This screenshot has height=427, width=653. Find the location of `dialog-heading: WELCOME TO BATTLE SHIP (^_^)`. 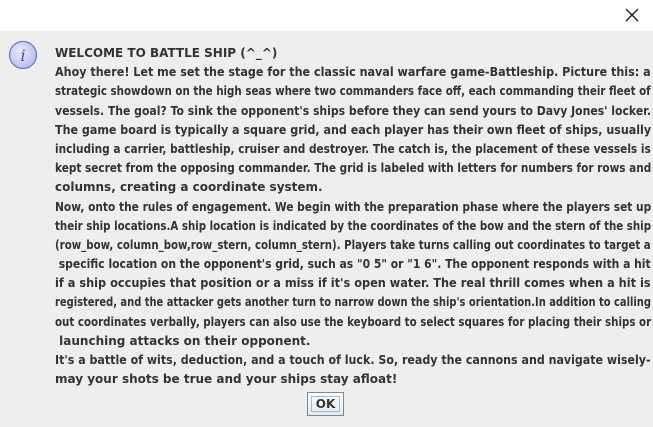

dialog-heading: WELCOME TO BATTLE SHIP (^_^) is located at coordinates (166, 53).